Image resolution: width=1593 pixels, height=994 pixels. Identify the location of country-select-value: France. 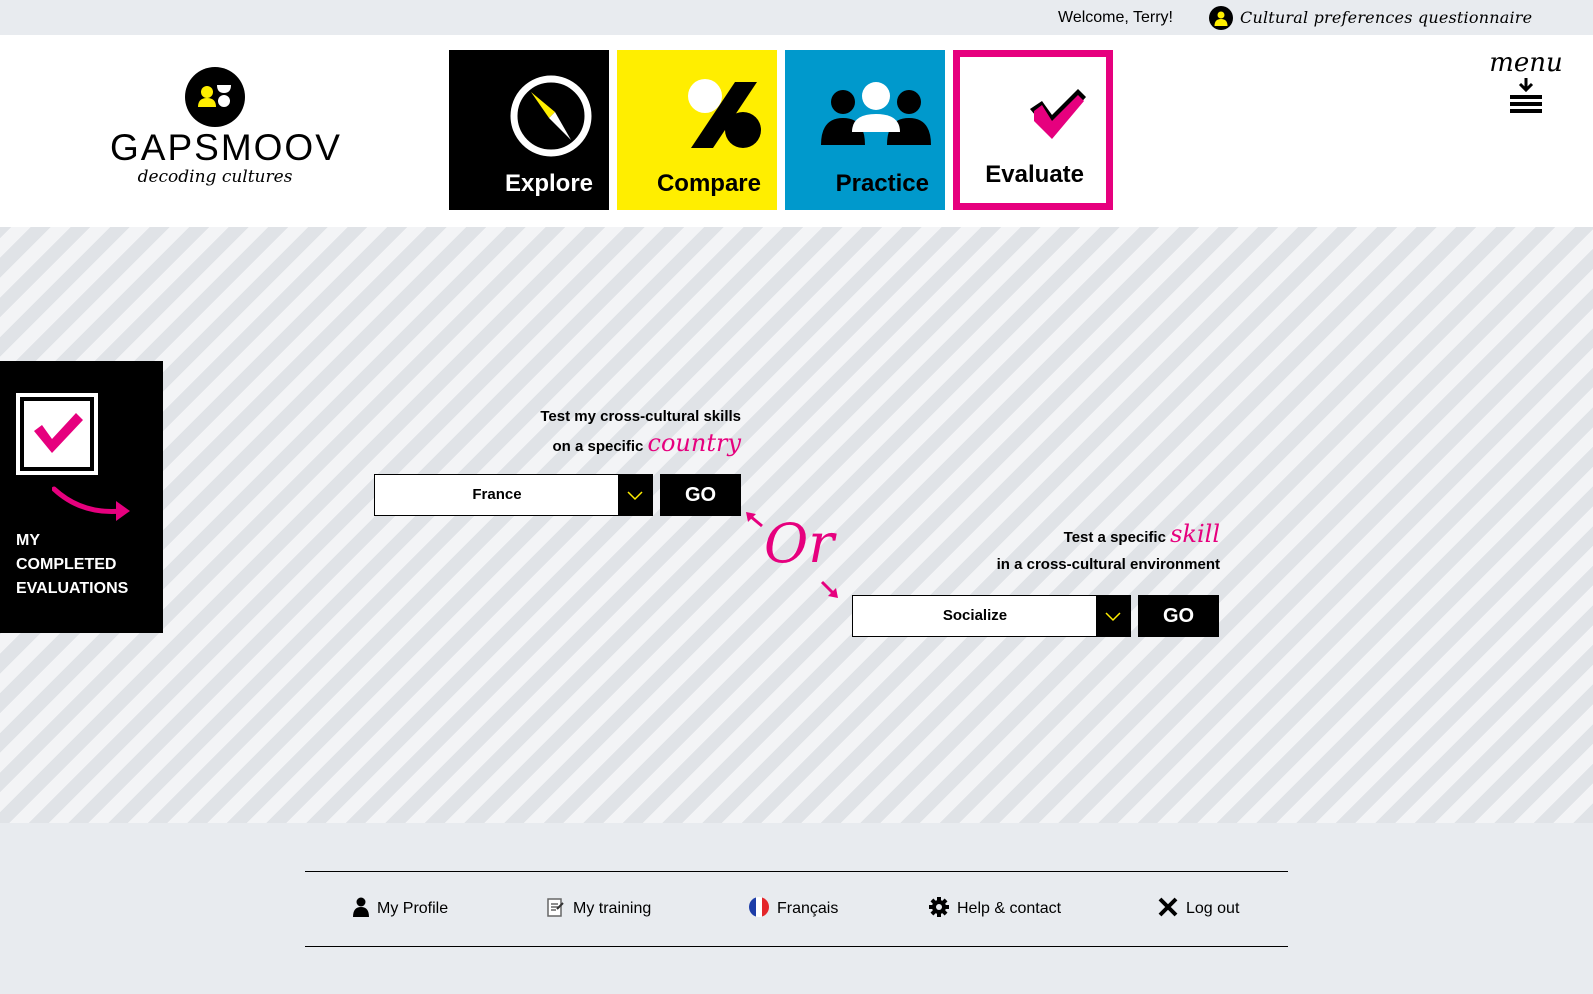
(497, 494).